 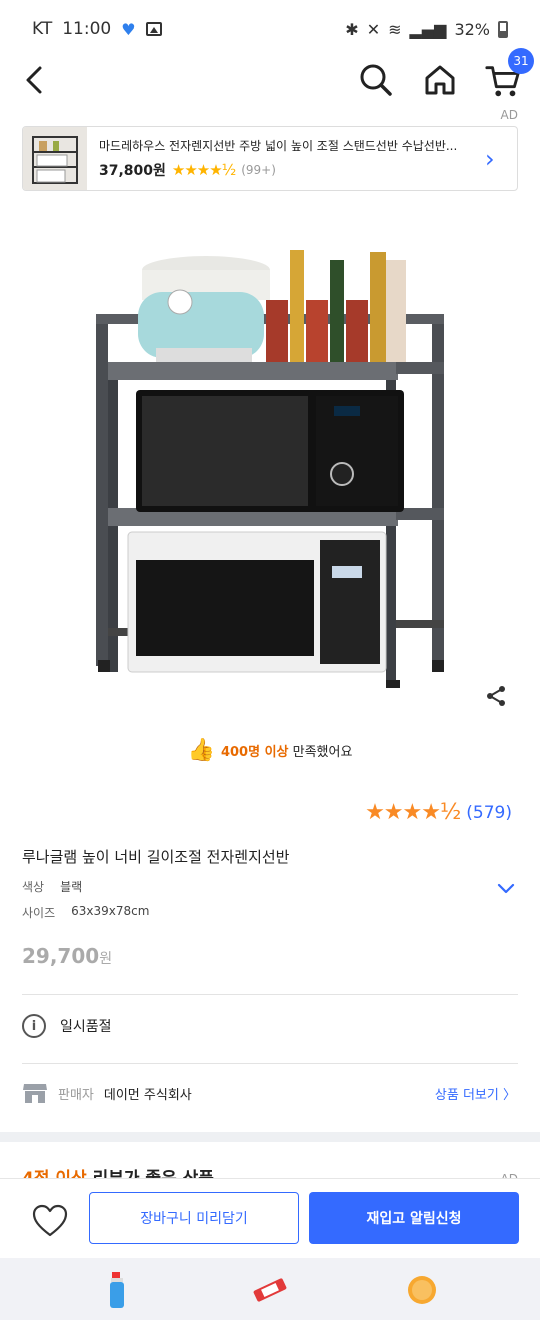 What do you see at coordinates (254, 752) in the screenshot?
I see `satisfaction-count: 400명 이상` at bounding box center [254, 752].